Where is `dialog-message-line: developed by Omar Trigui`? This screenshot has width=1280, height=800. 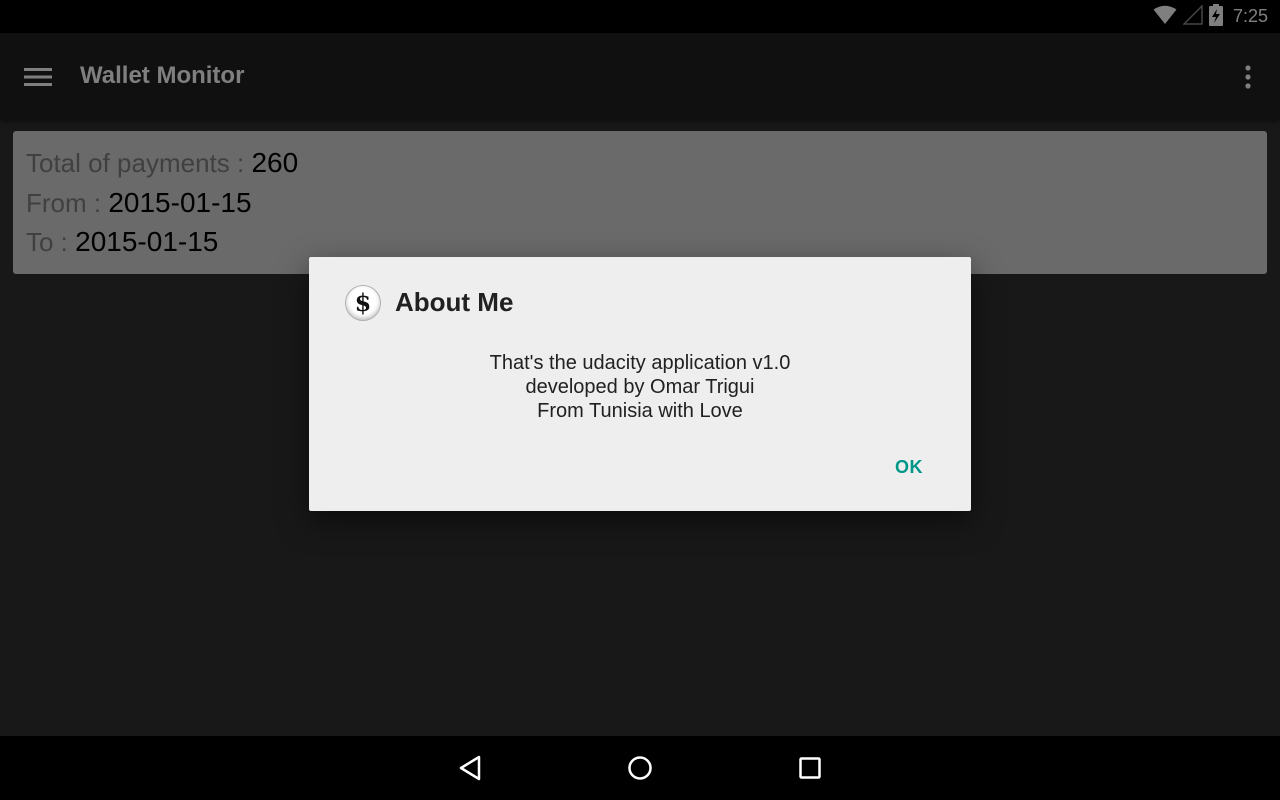
dialog-message-line: developed by Omar Trigui is located at coordinates (640, 387).